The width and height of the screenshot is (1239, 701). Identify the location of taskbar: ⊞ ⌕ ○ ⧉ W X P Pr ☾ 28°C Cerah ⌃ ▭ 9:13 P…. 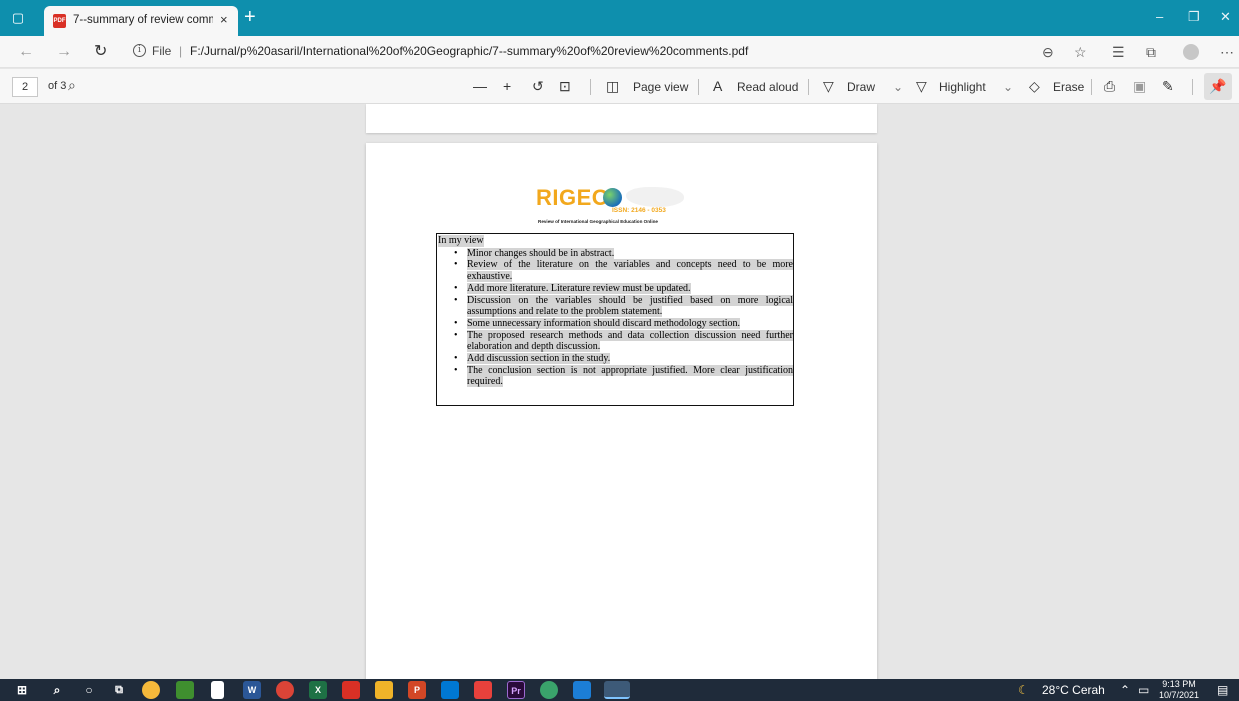
(619, 690).